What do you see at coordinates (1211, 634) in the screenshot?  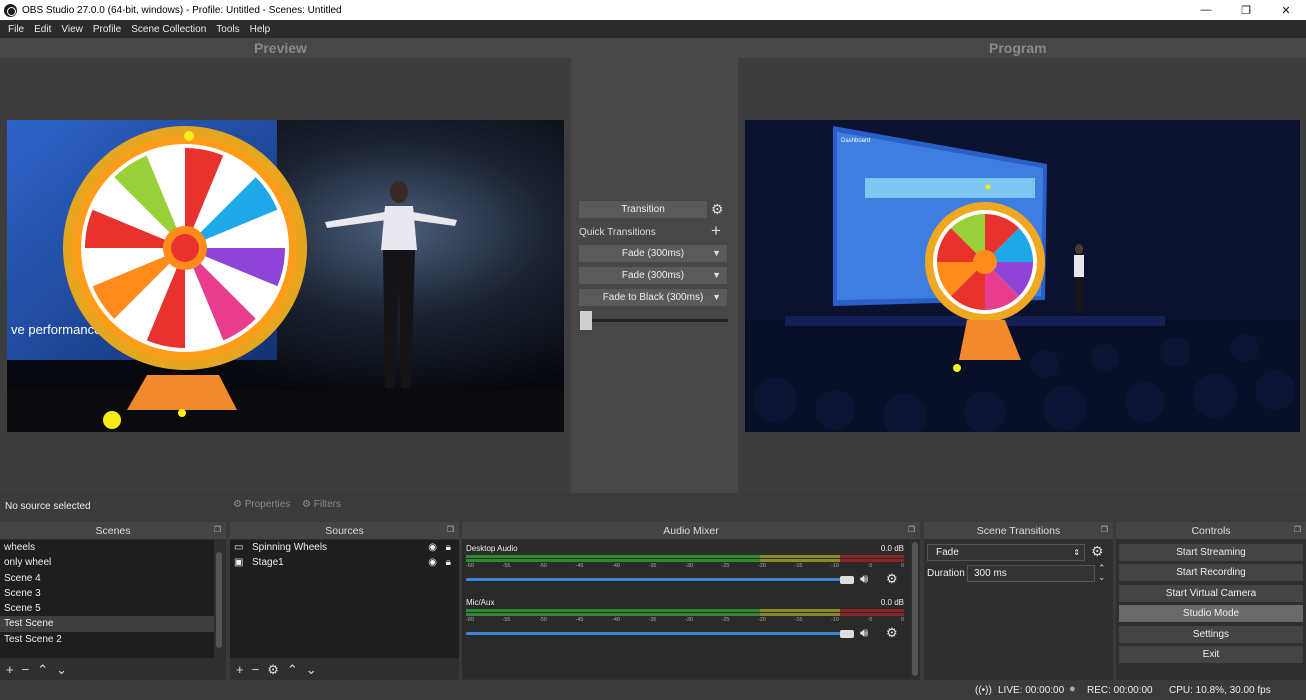 I see `settings-button: Settings` at bounding box center [1211, 634].